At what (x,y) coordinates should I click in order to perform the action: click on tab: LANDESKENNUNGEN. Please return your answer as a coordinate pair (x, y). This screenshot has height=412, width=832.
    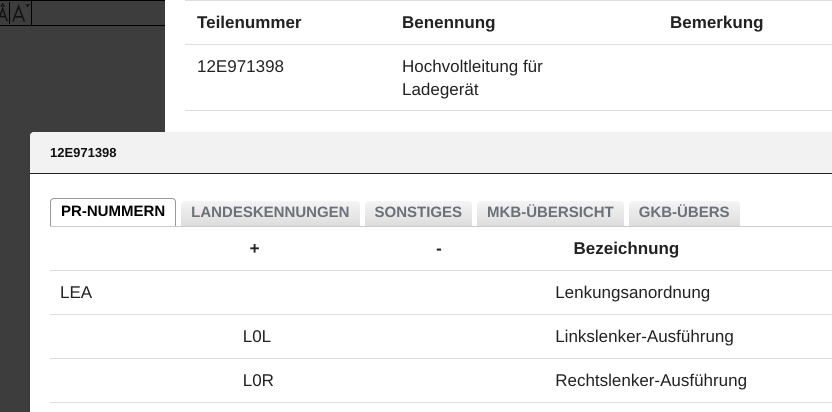
    Looking at the image, I should click on (270, 213).